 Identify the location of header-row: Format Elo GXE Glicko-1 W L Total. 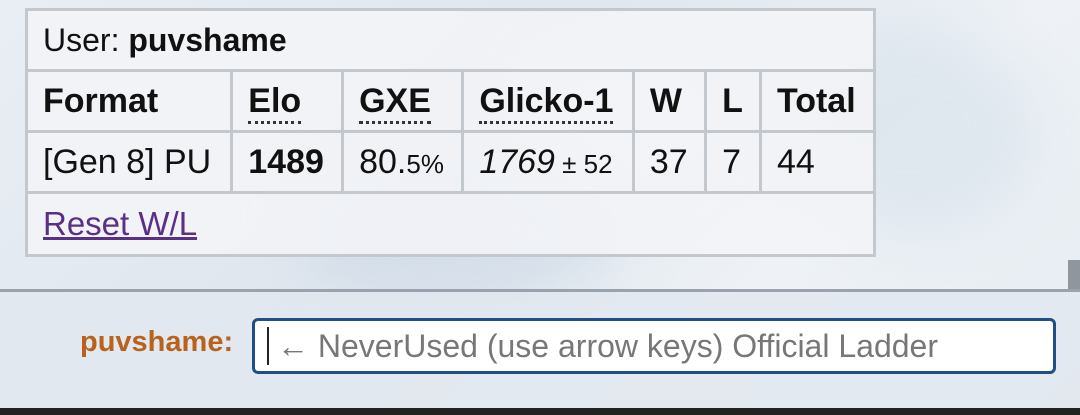
(450, 101).